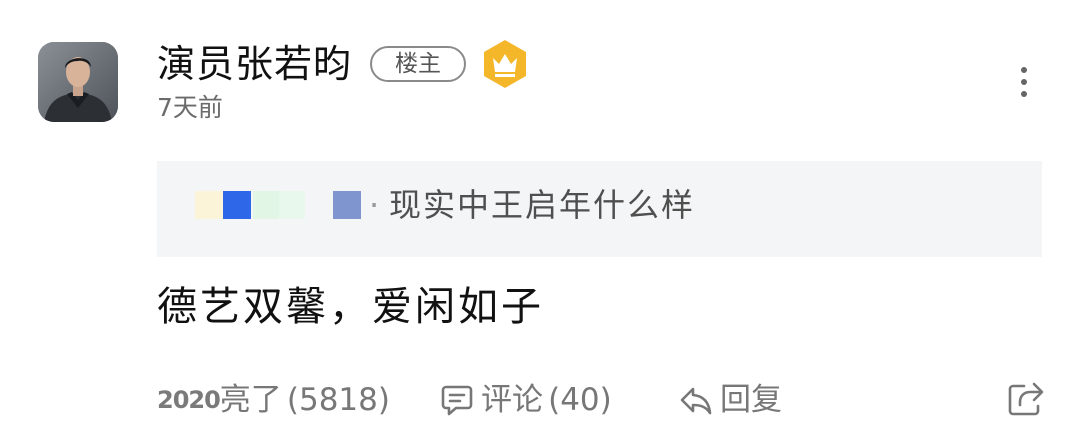 The width and height of the screenshot is (1080, 437). Describe the element at coordinates (189, 400) in the screenshot. I see `like-prefix: 2020` at that location.